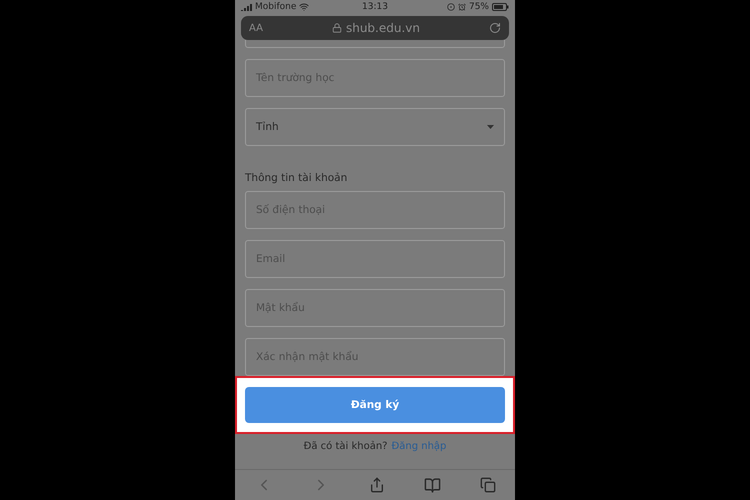  What do you see at coordinates (432, 485) in the screenshot?
I see `bookmarks-icon` at bounding box center [432, 485].